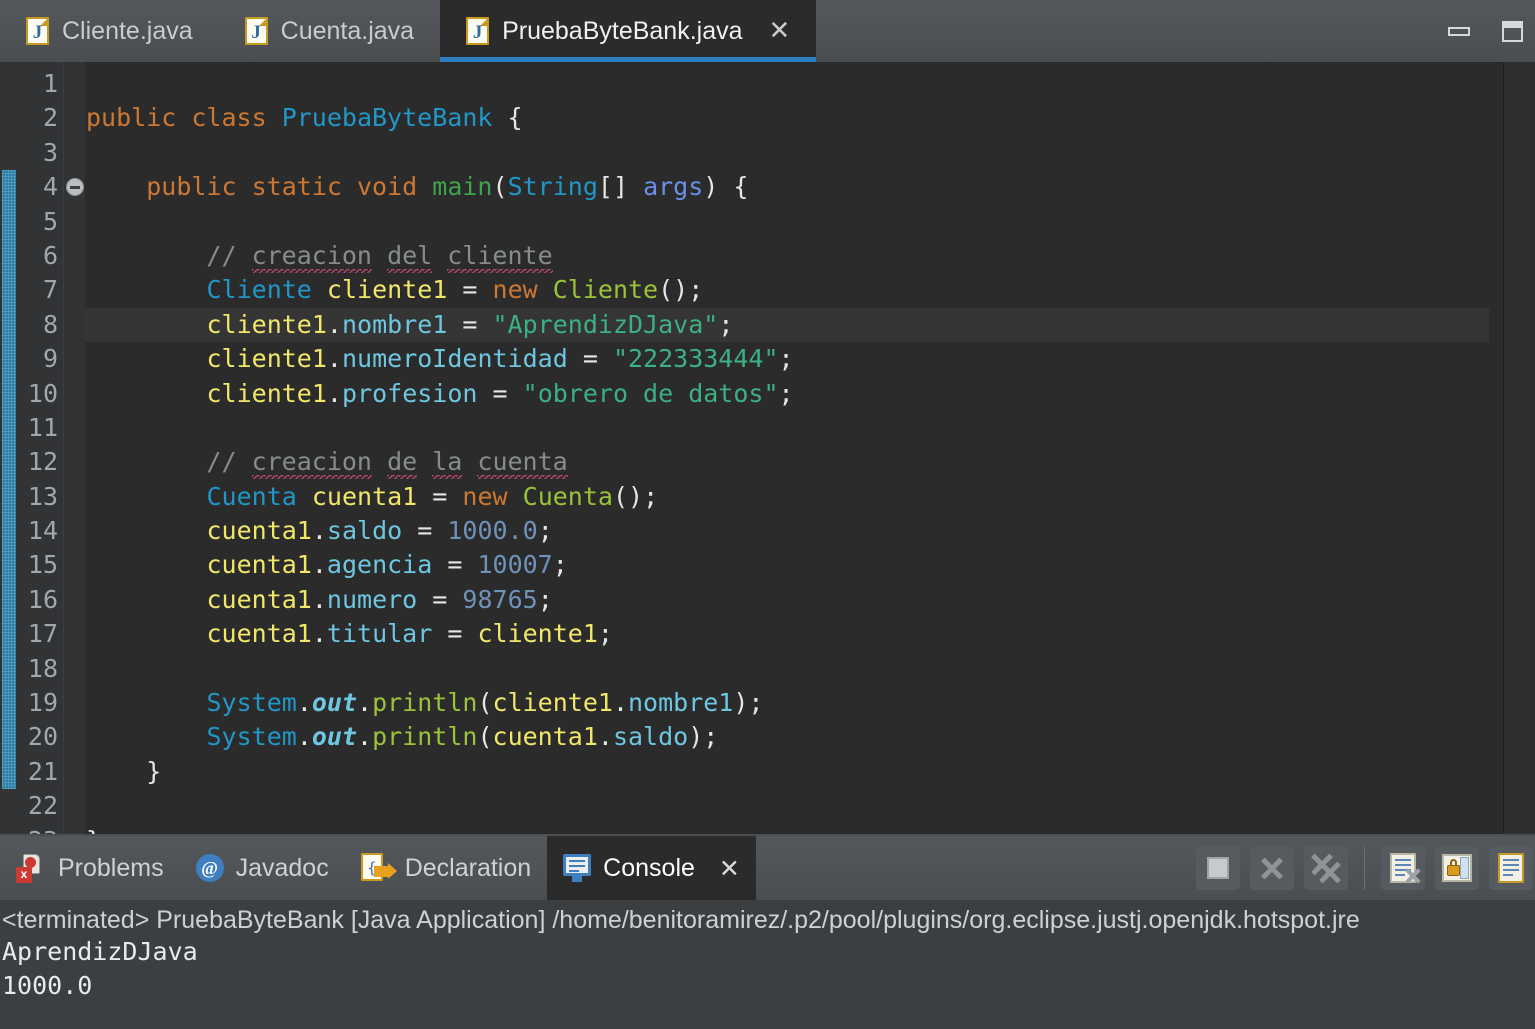  Describe the element at coordinates (42, 806) in the screenshot. I see `line-number: 22` at that location.